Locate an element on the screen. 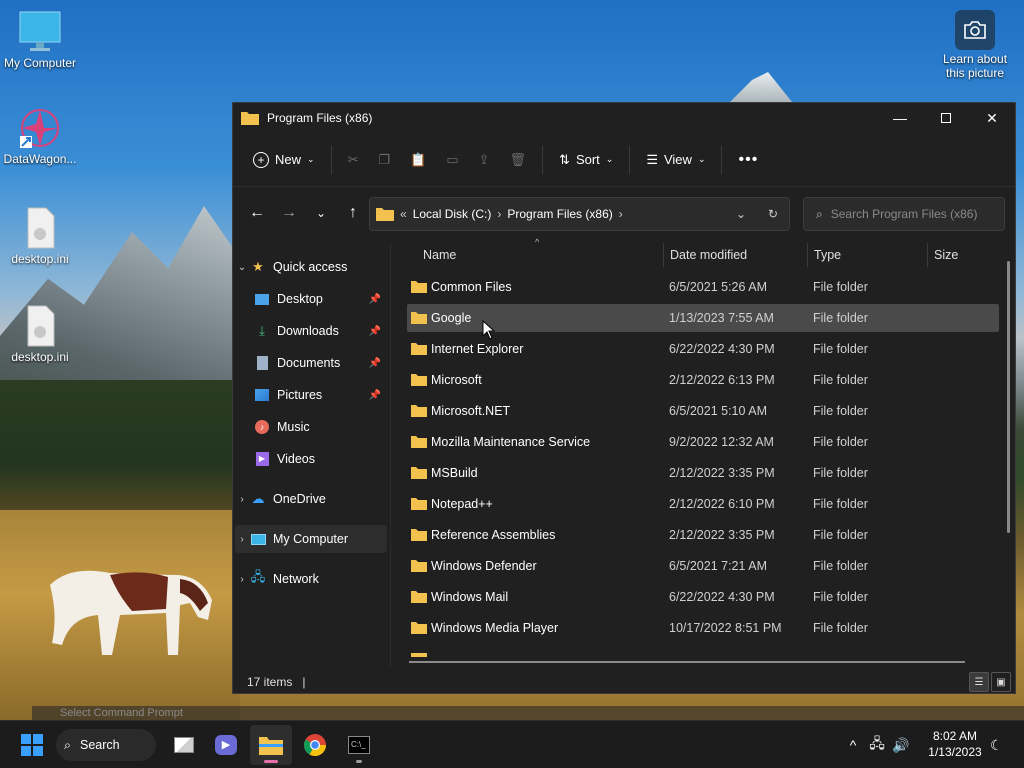 Image resolution: width=1024 pixels, height=768 pixels. table-row: Common Files 6/5/2021 5:26 AM File folder is located at coordinates (703, 287).